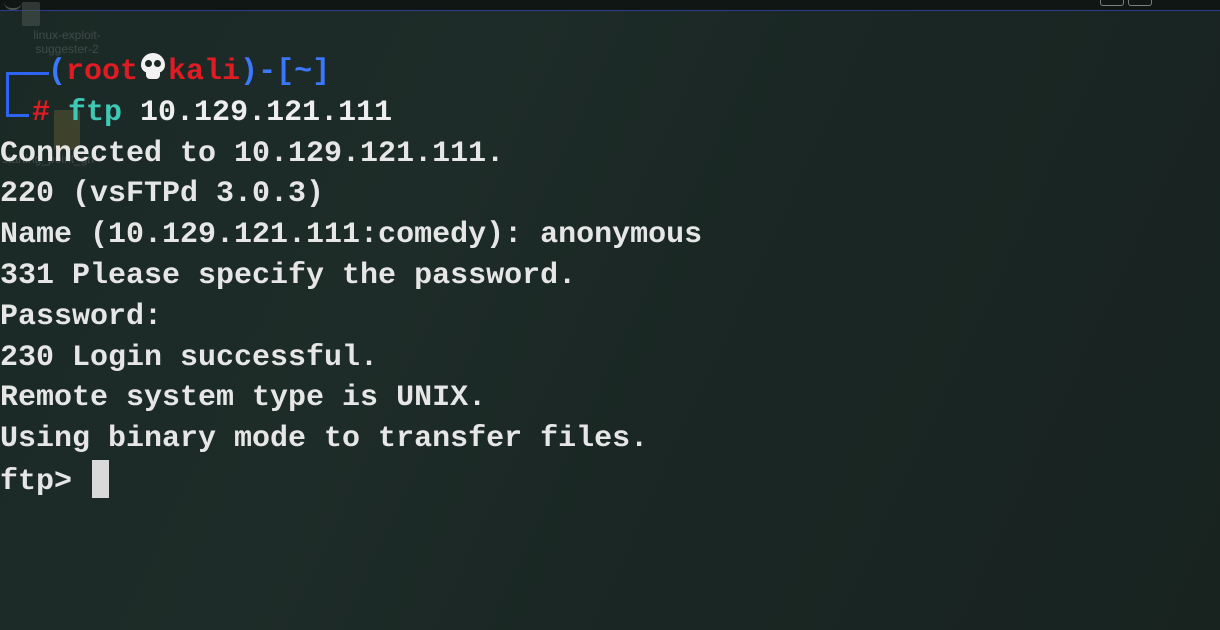 This screenshot has height=630, width=1220. Describe the element at coordinates (351, 235) in the screenshot. I see `output-line: Name (10.129.121.111:comedy): anonymous` at that location.